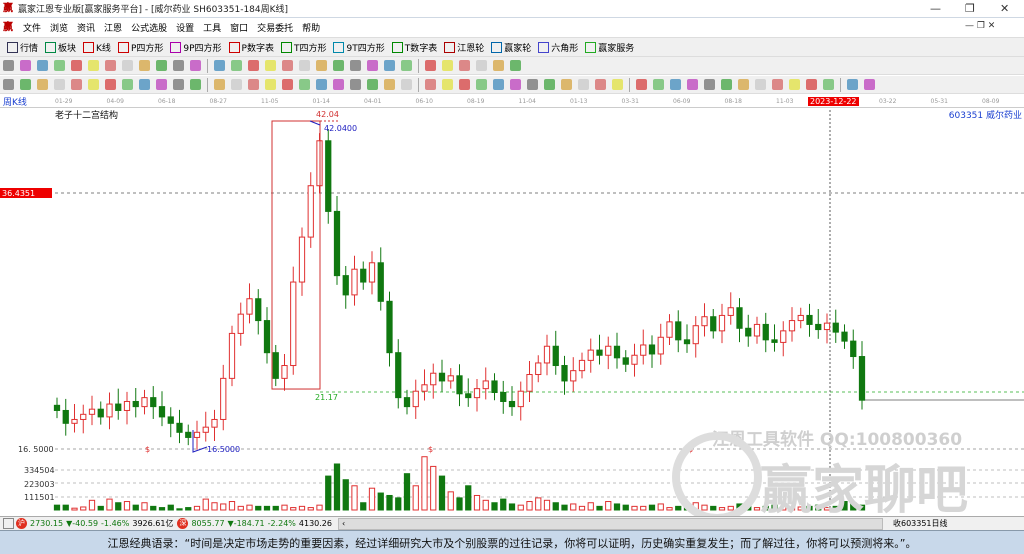 This screenshot has width=1024, height=554. Describe the element at coordinates (239, 27) in the screenshot. I see `menu-item: 窗口` at that location.